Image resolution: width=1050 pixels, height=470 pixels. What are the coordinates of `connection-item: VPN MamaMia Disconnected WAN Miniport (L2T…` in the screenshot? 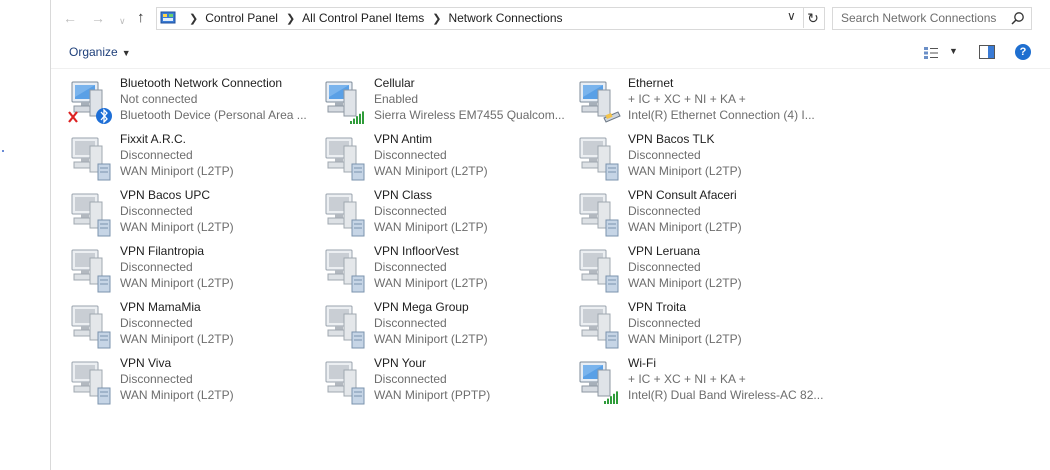 It's located at (193, 327).